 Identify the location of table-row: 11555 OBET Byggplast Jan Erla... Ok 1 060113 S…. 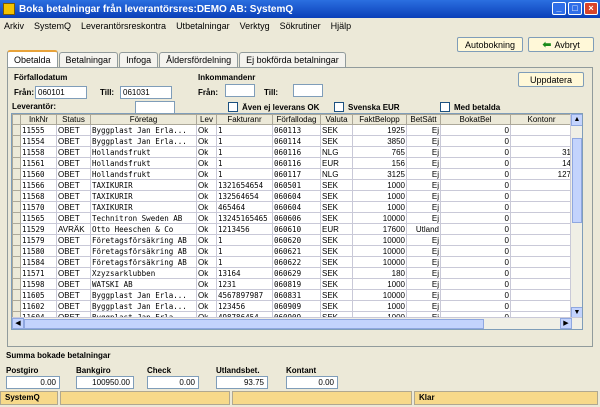
(292, 130).